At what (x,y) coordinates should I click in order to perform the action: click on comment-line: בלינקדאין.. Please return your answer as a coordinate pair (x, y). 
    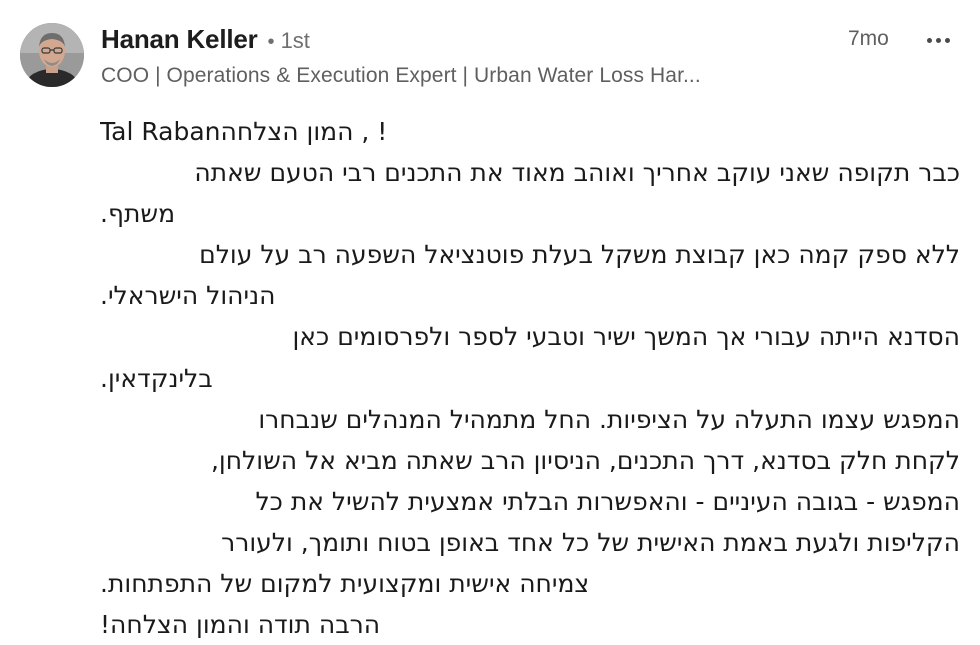
    Looking at the image, I should click on (156, 378).